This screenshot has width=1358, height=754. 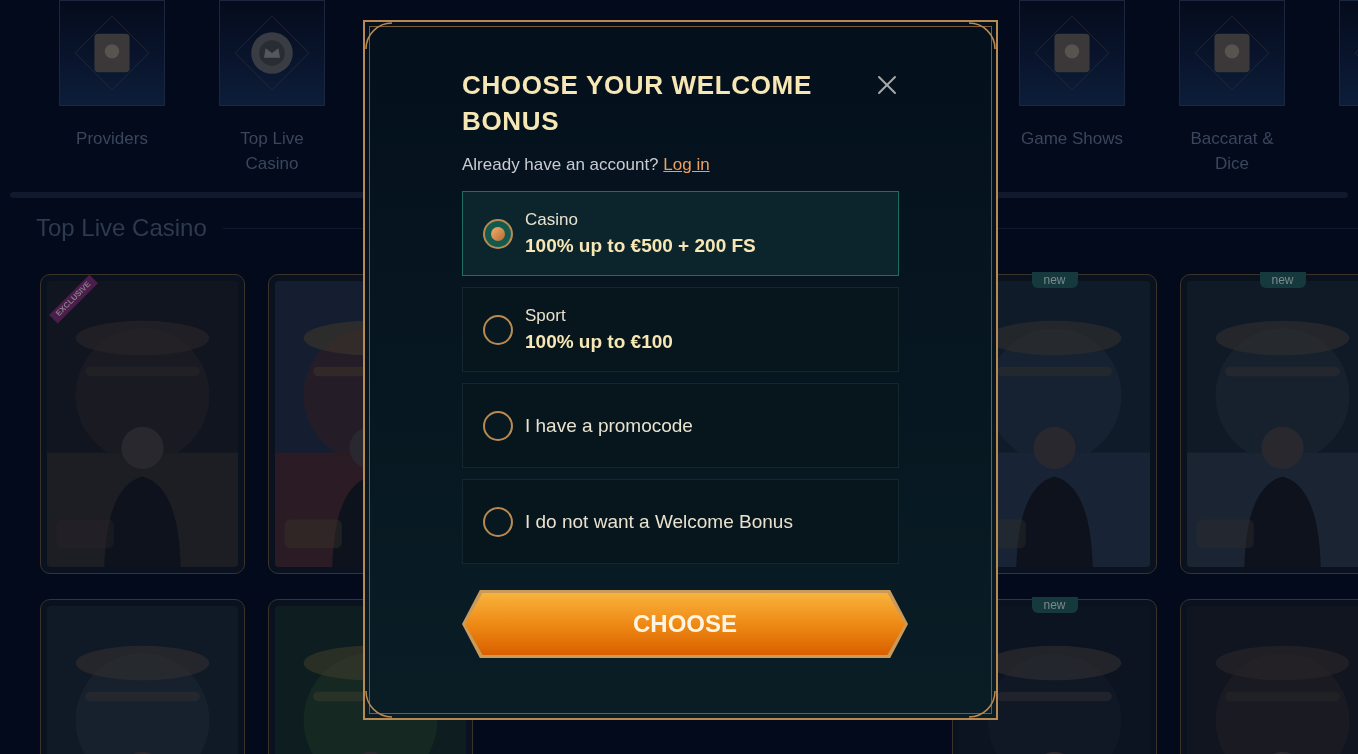 I want to click on option-offer: I do not want a Welcome Bonus, so click(x=659, y=522).